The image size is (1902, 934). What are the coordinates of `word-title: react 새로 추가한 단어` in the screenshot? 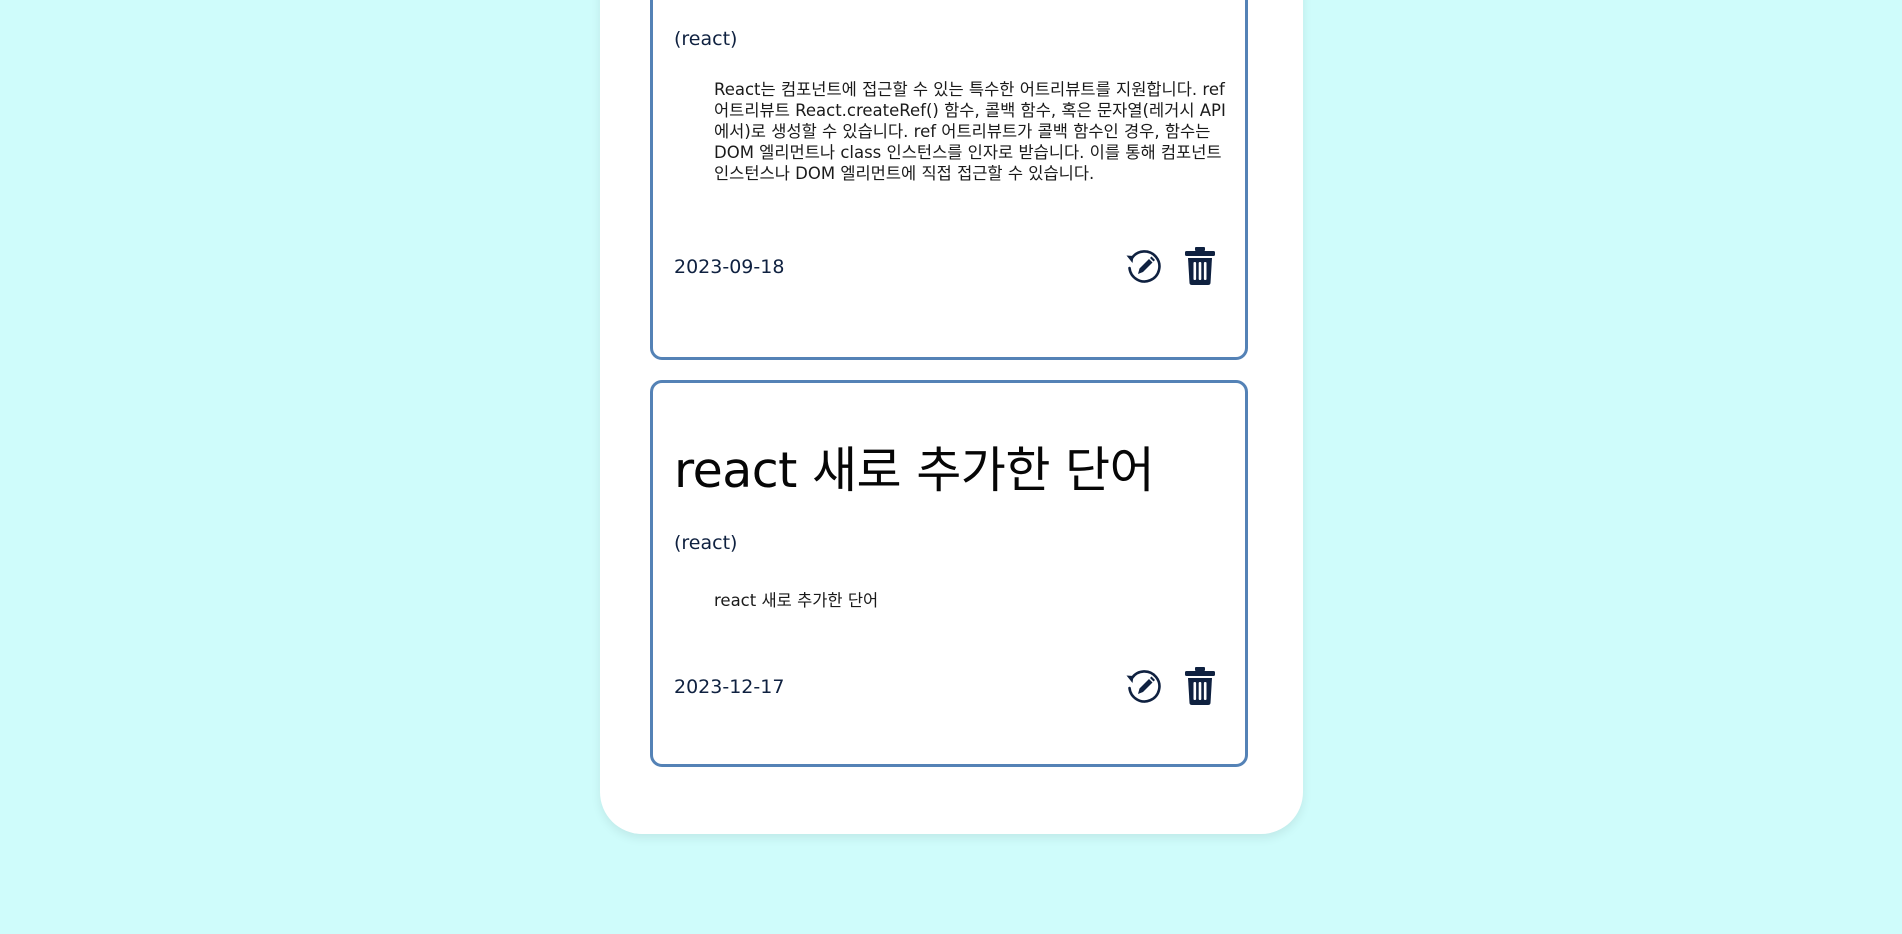 It's located at (914, 470).